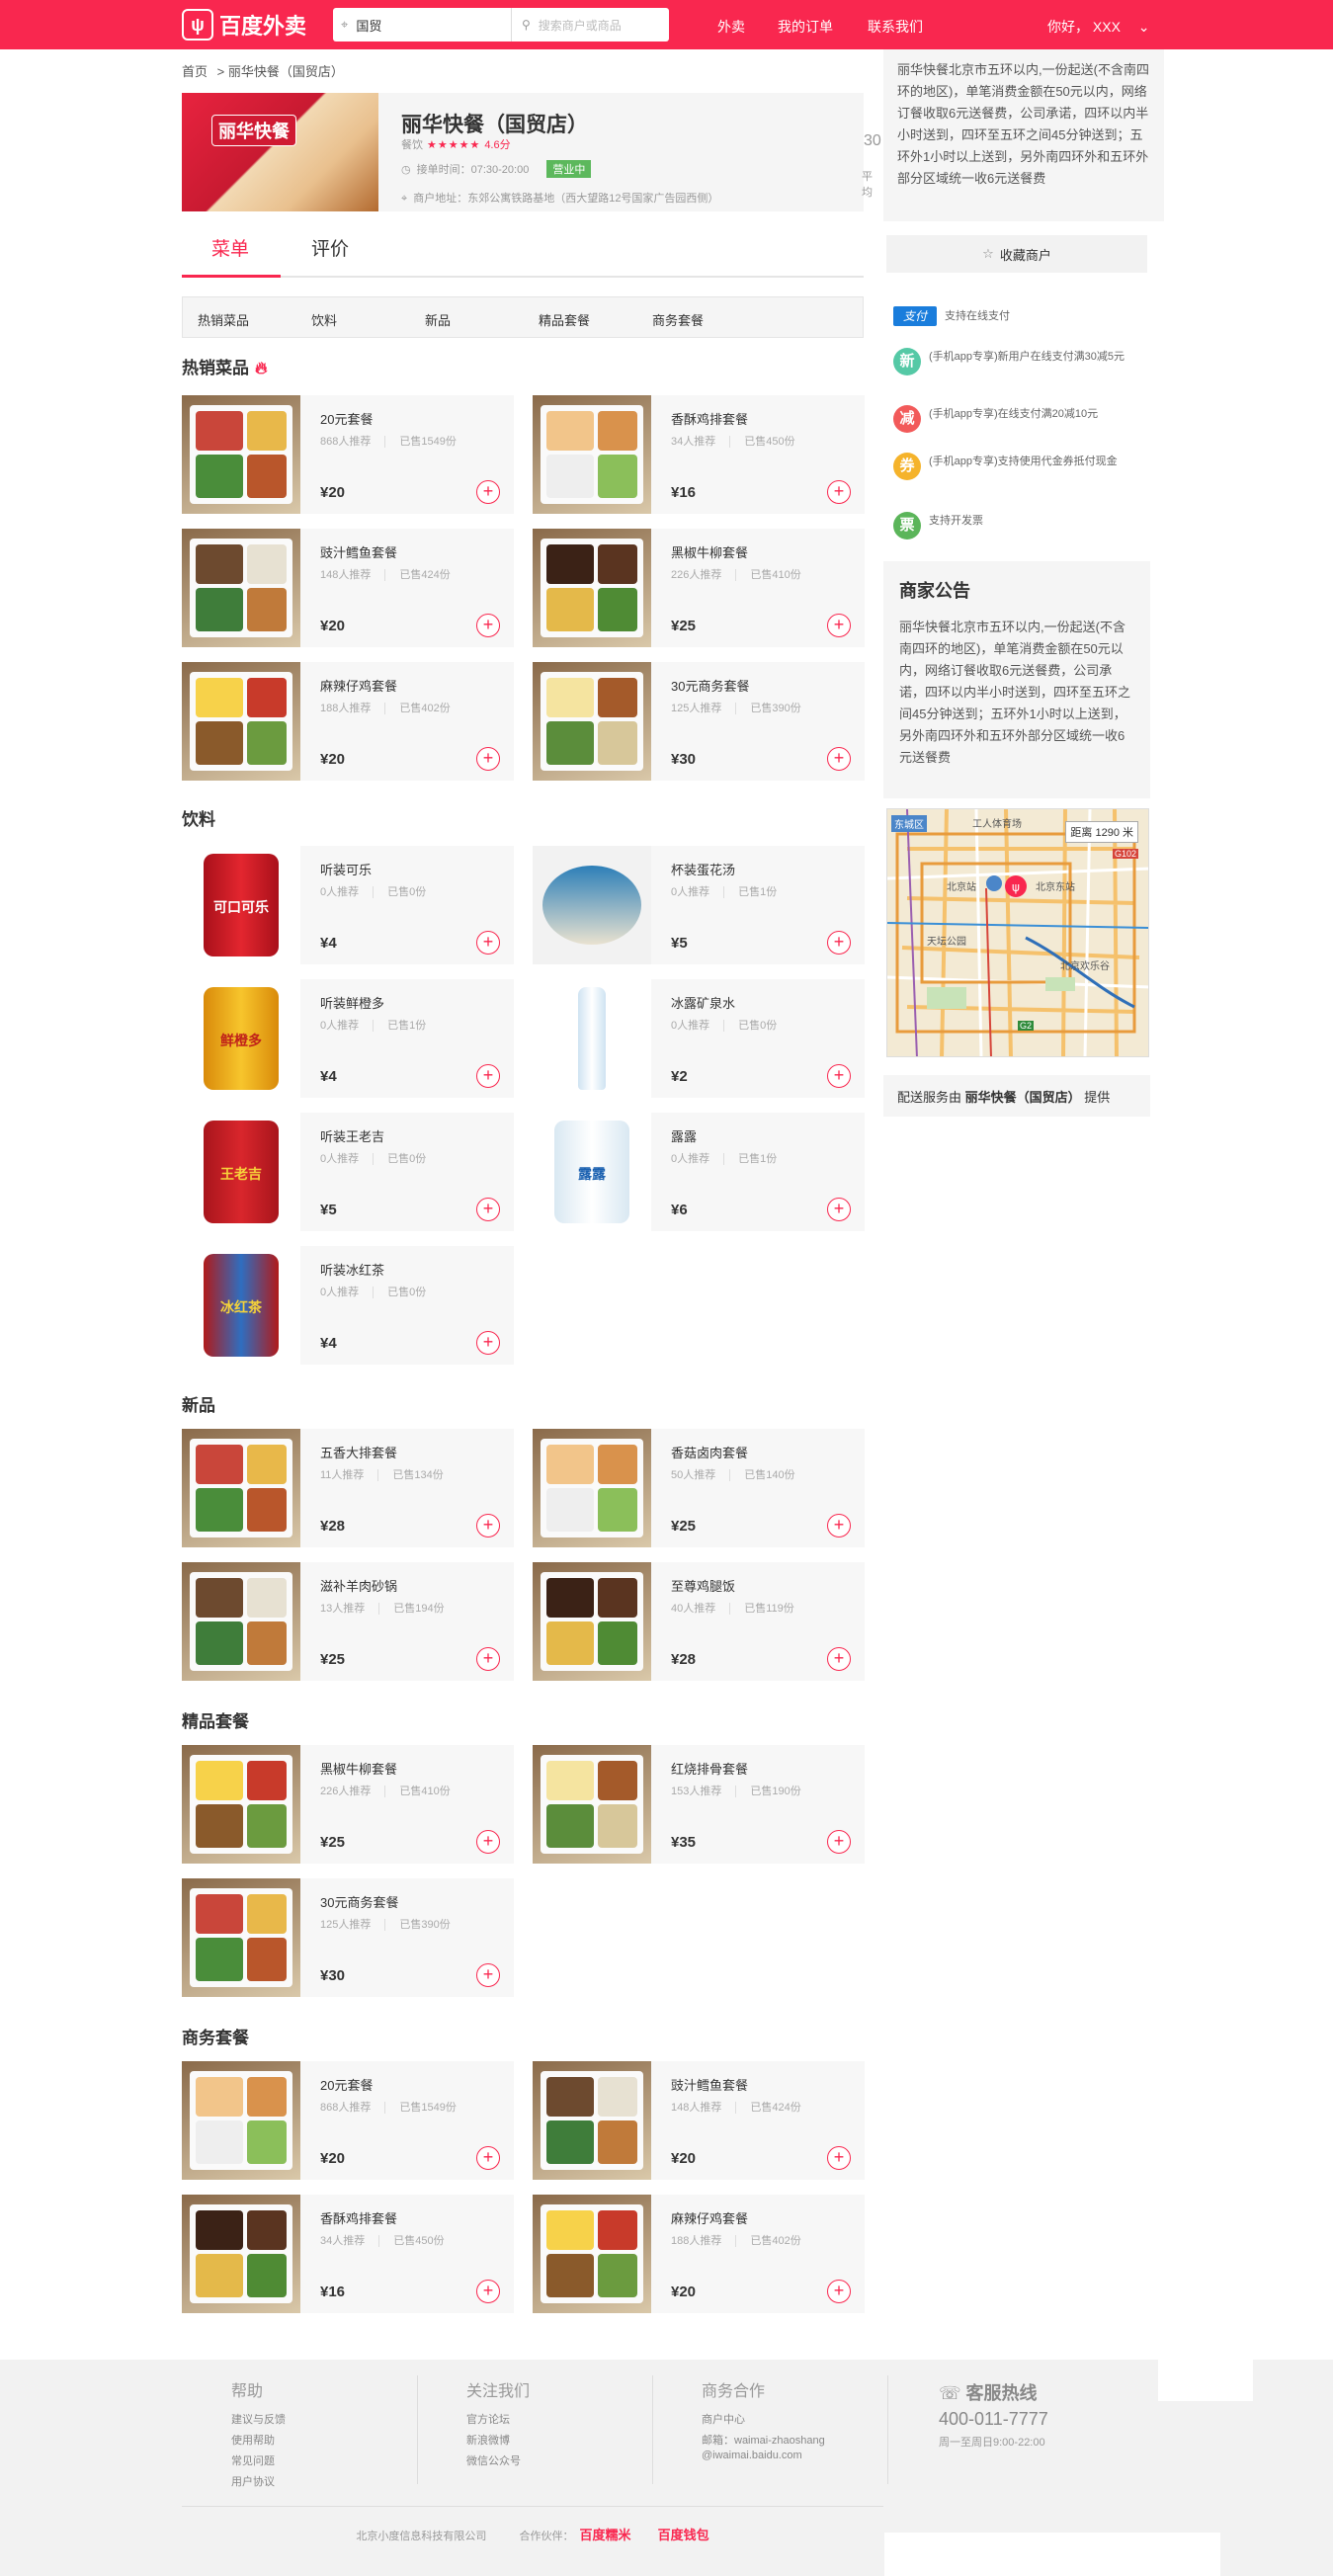  What do you see at coordinates (438, 319) in the screenshot?
I see `category-new: 新品` at bounding box center [438, 319].